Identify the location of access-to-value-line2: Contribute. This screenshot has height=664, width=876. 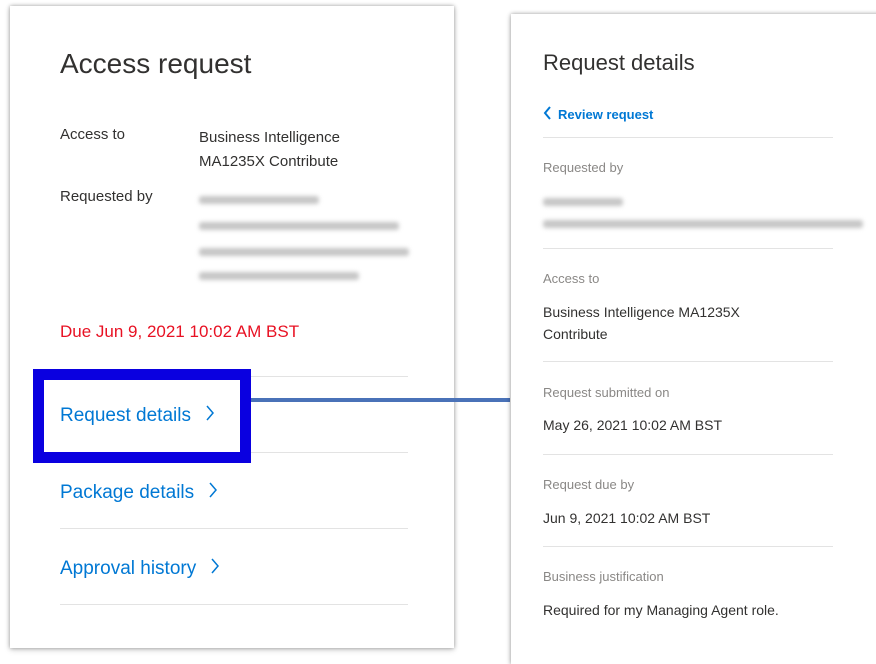
(575, 334).